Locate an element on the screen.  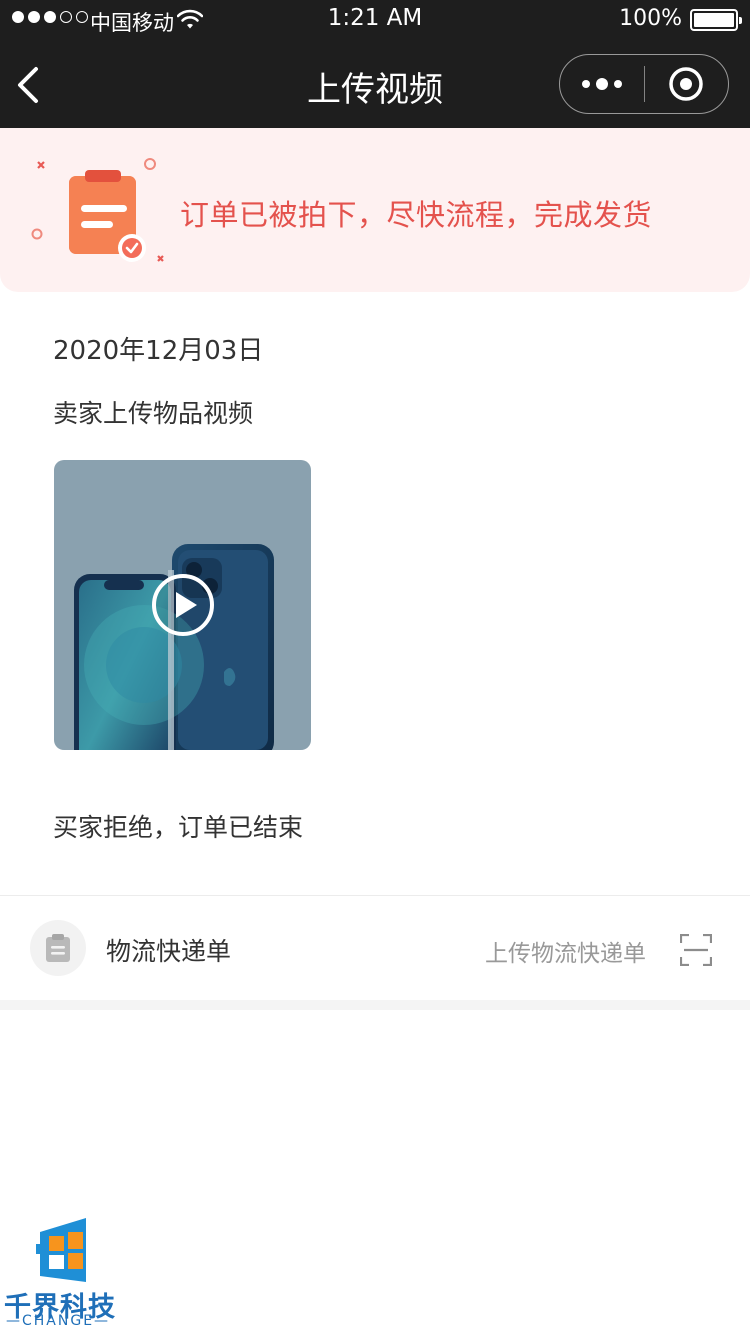
logistics-label: 物流快递单 is located at coordinates (169, 951).